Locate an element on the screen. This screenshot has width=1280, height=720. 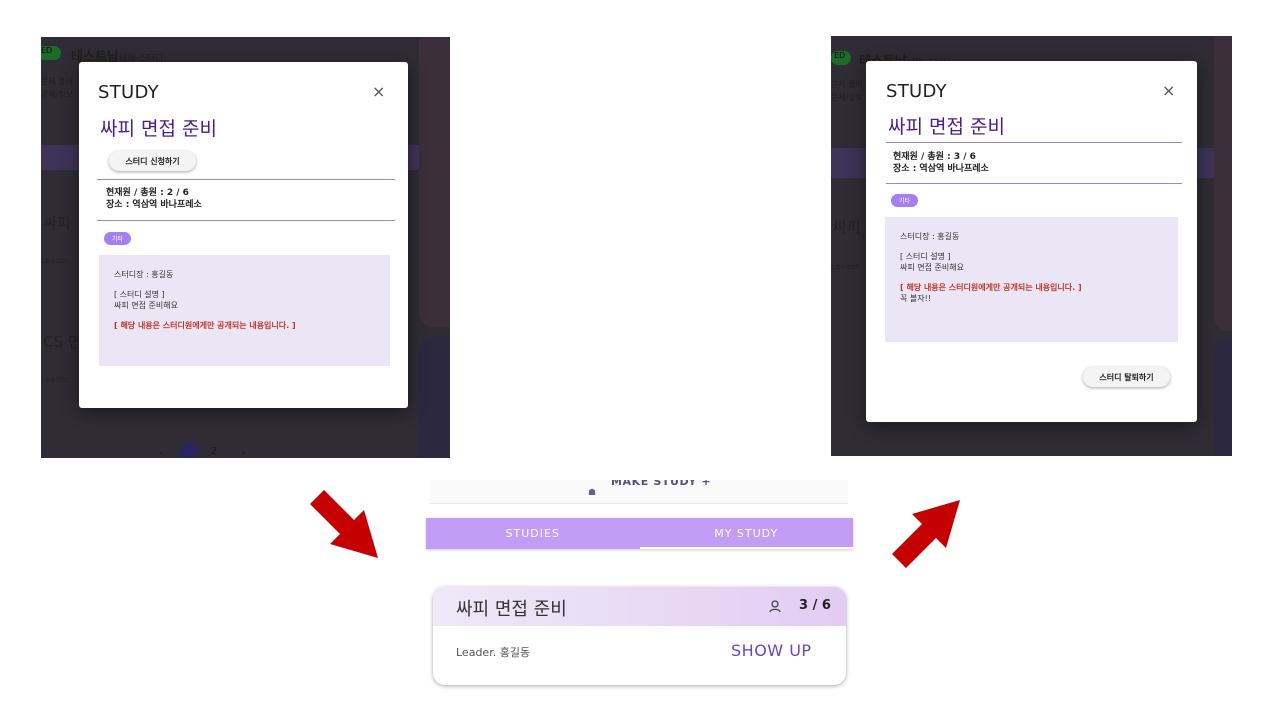
member-info: 현재원 / 총원 : 3 / 6 장소 : 역삼역 바나프레소 is located at coordinates (941, 163).